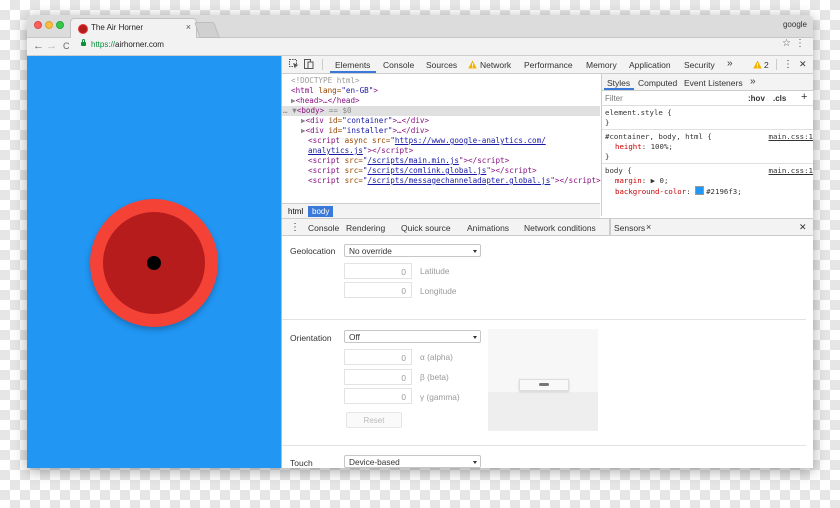 This screenshot has height=508, width=840. Describe the element at coordinates (401, 120) in the screenshot. I see `tag-punct: >…</` at that location.